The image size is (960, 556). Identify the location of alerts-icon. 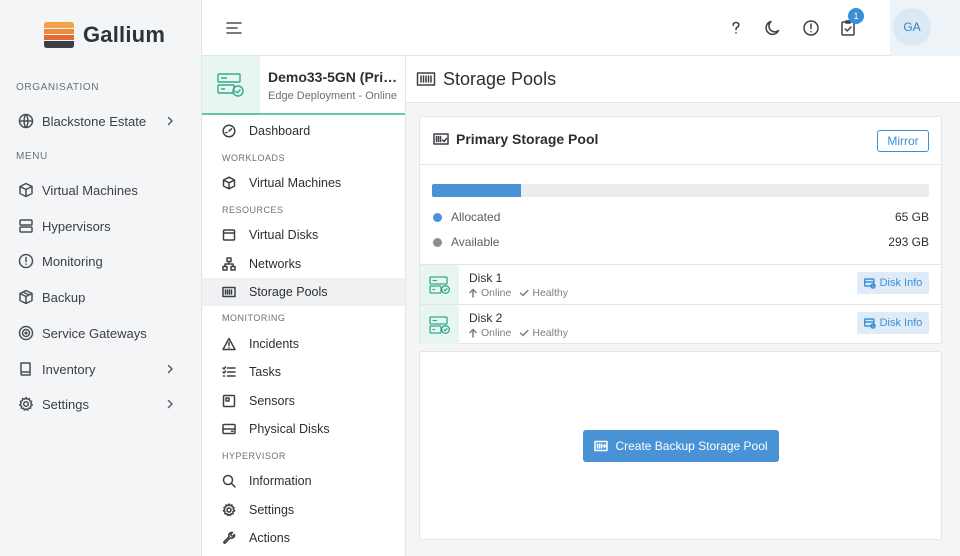
(811, 28).